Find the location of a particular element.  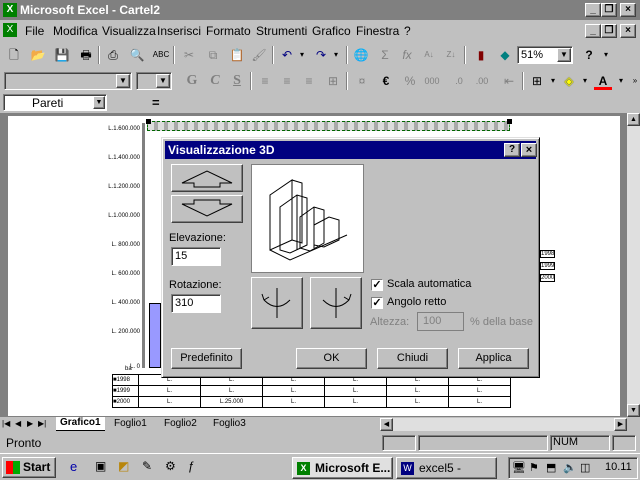

explorer-icon: ◩ is located at coordinates (123, 466).